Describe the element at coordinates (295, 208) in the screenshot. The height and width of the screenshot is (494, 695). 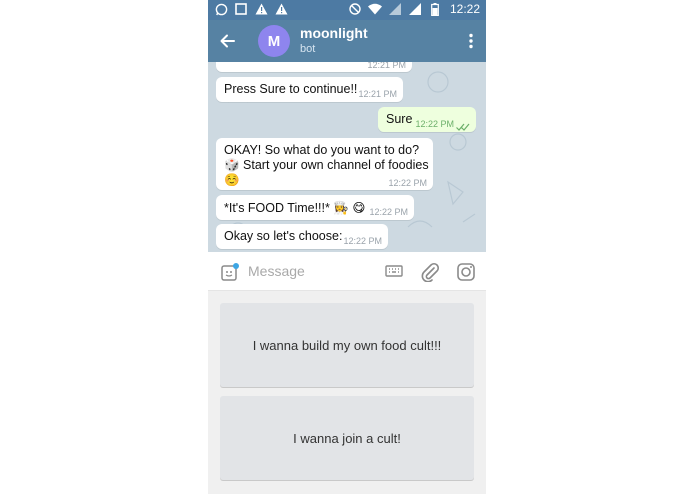
I see `message-text: *It's FOOD Time!!!* 👩‍🍳 😋` at that location.